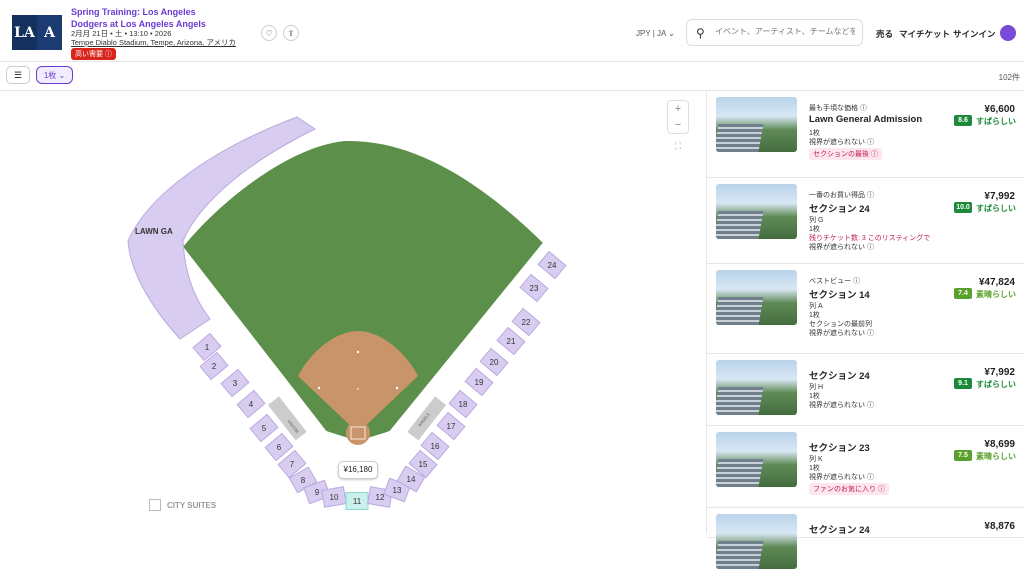 The width and height of the screenshot is (1024, 569). Describe the element at coordinates (884, 34) in the screenshot. I see `sell-link: 売る` at that location.